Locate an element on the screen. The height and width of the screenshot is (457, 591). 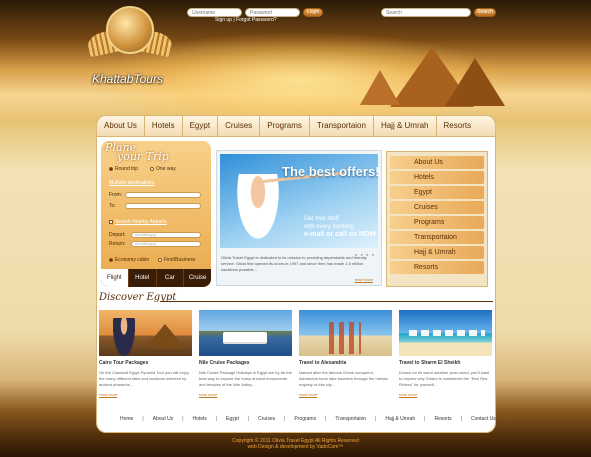
search-input is located at coordinates (426, 12).